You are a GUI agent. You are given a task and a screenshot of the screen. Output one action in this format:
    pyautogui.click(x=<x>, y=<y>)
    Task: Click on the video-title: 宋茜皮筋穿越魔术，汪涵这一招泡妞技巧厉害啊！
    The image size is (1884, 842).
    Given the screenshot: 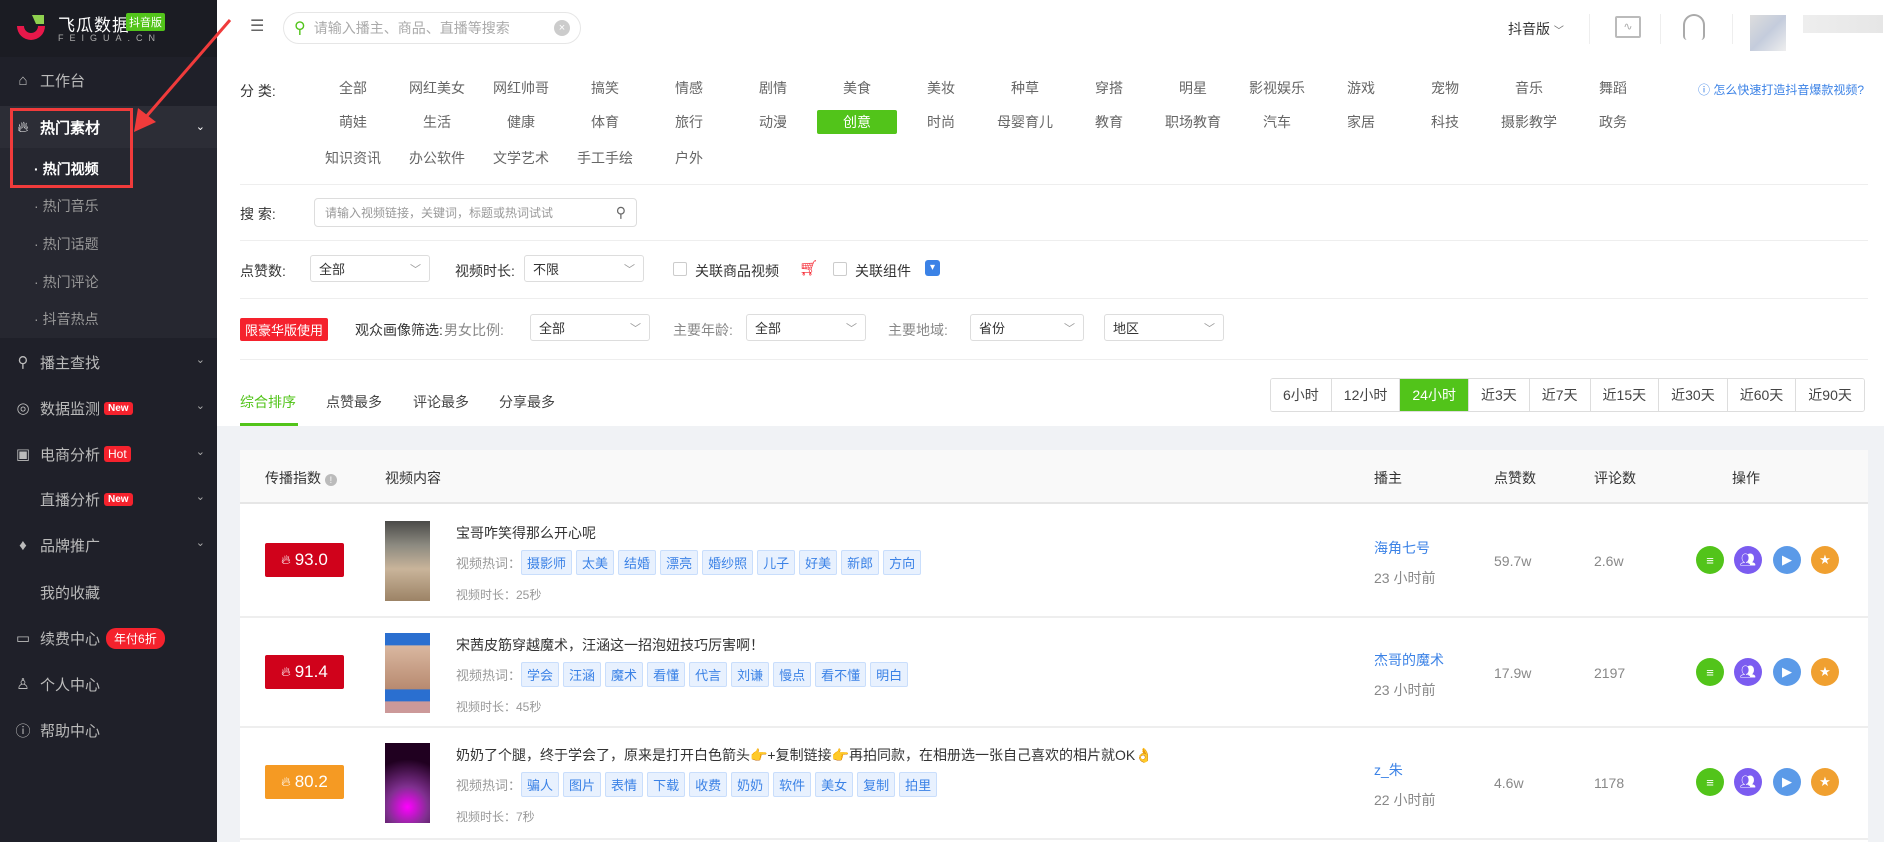 What is the action you would take?
    pyautogui.click(x=610, y=645)
    